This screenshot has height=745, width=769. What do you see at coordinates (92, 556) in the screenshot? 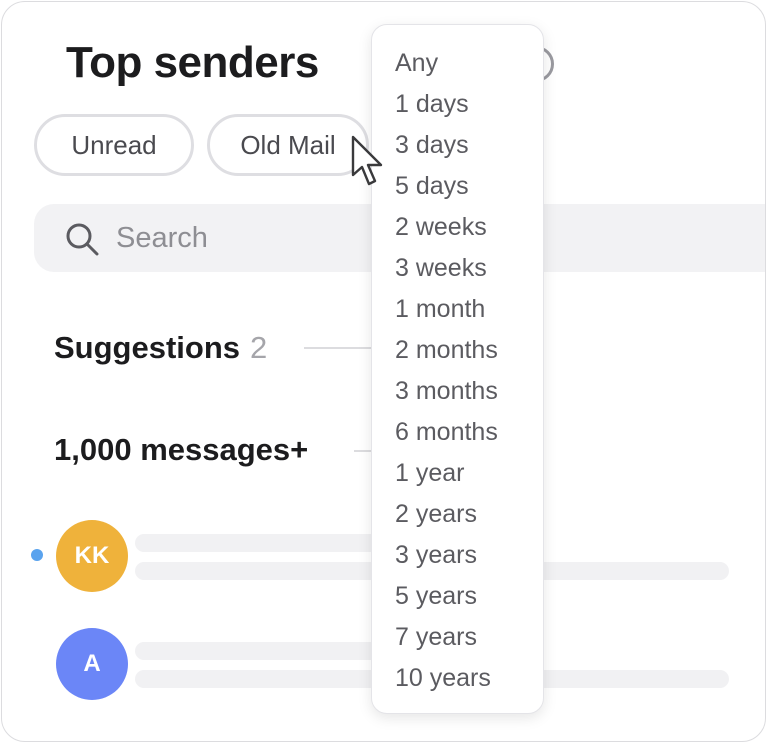
I see `avatar: KK` at bounding box center [92, 556].